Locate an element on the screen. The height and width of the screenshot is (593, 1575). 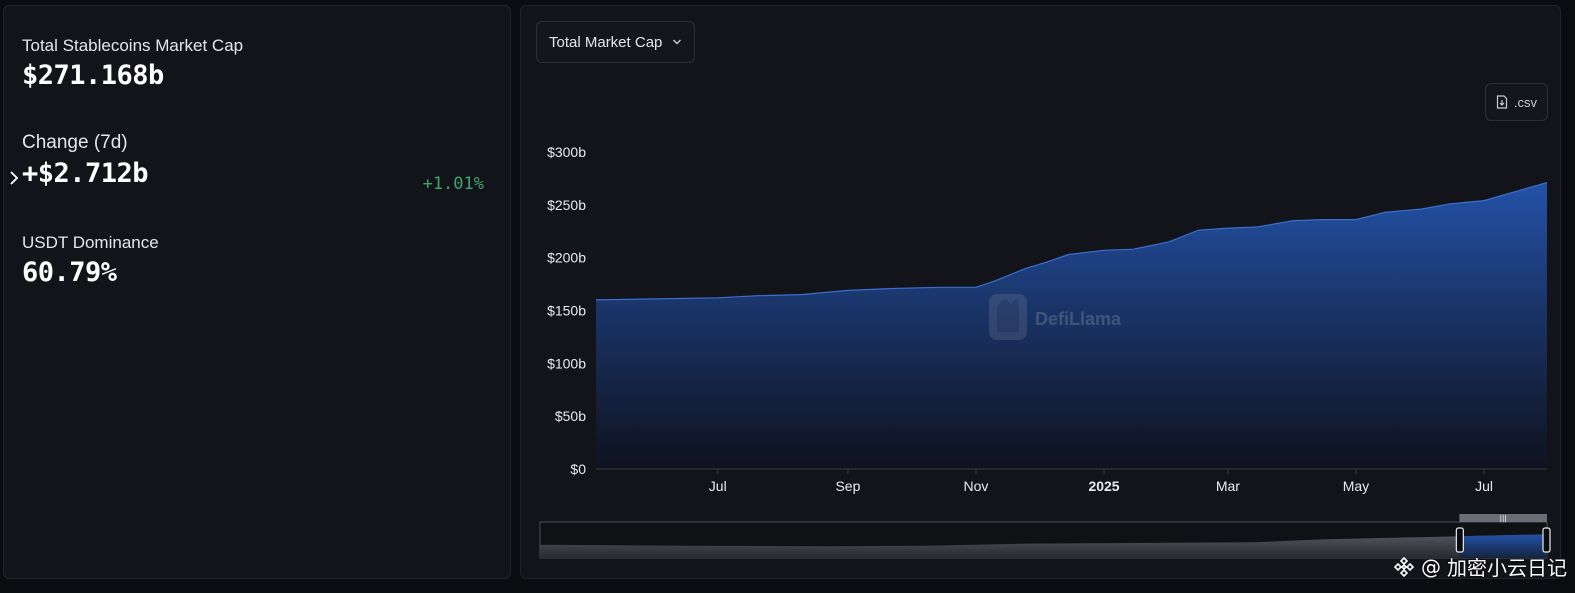
metric-select-value: Total Market Cap is located at coordinates (606, 42).